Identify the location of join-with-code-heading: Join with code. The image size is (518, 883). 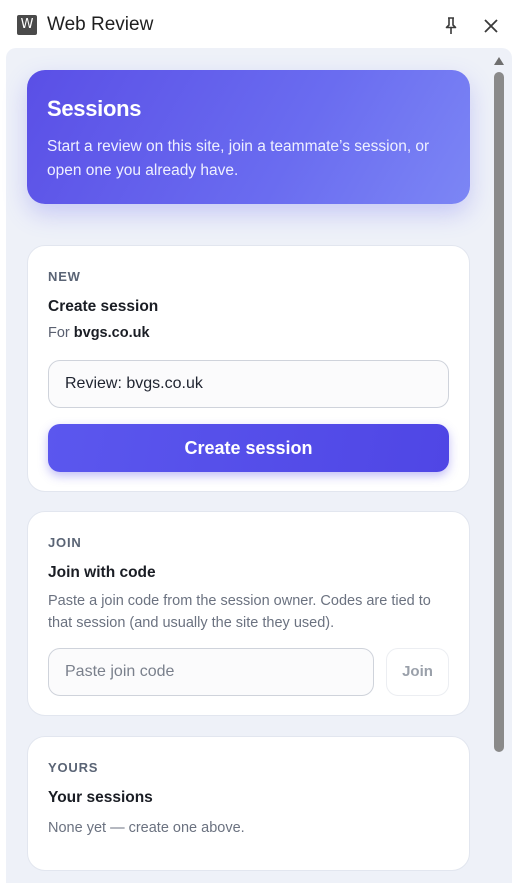
(102, 572).